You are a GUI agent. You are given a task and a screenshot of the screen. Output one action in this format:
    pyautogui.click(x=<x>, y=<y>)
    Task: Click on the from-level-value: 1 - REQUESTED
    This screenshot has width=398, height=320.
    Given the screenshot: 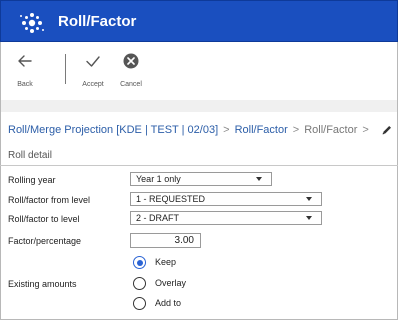 What is the action you would take?
    pyautogui.click(x=171, y=199)
    